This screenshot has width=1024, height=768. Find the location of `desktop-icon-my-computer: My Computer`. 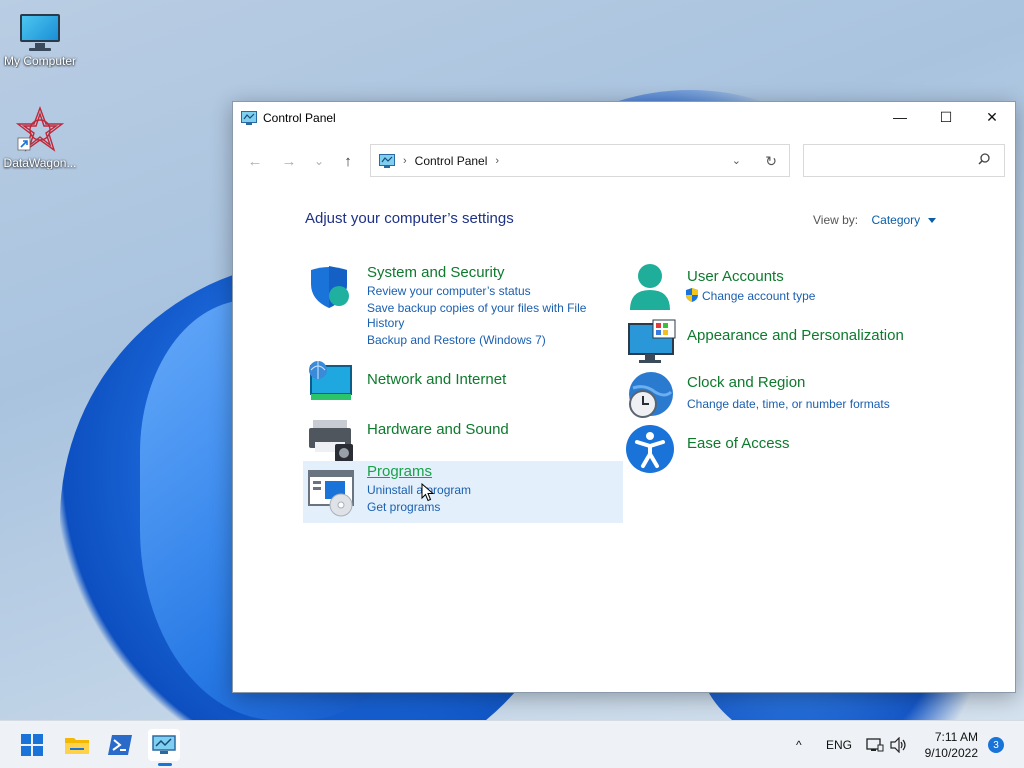

desktop-icon-my-computer: My Computer is located at coordinates (40, 40).